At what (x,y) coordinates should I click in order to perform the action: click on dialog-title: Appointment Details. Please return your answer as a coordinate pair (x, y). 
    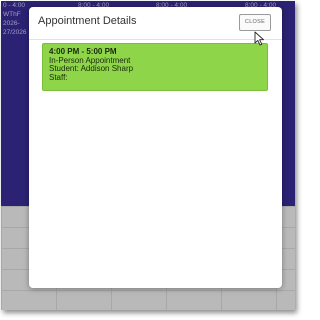
    Looking at the image, I should click on (87, 21).